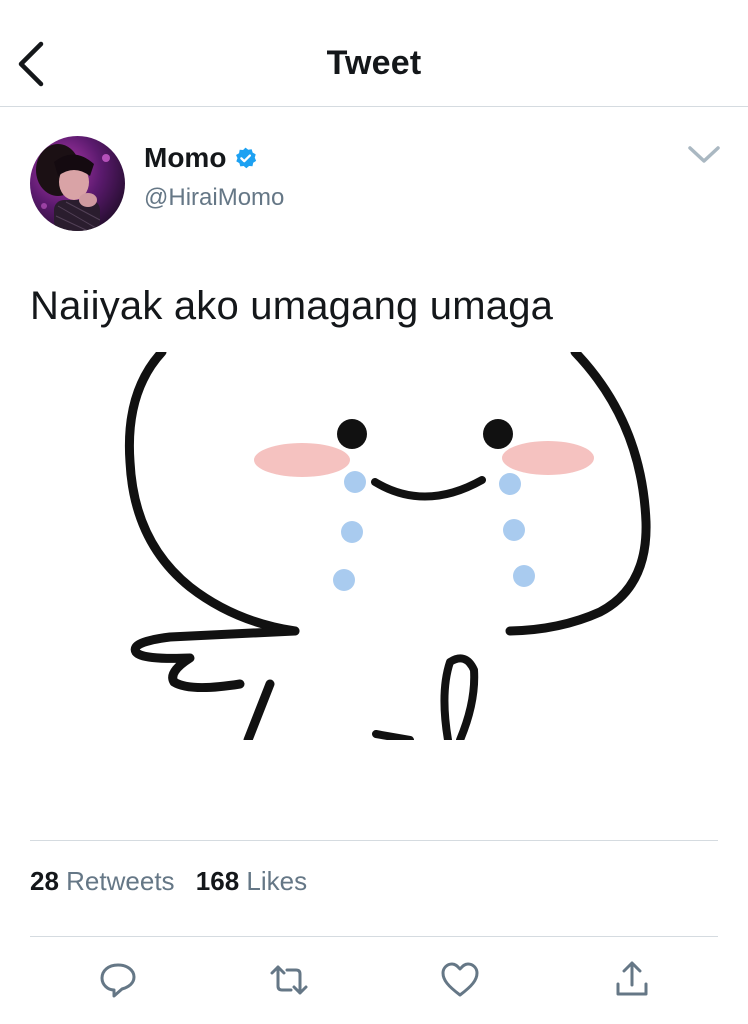 This screenshot has height=1024, width=748. I want to click on author-info: Momo @HiraiMomo, so click(214, 177).